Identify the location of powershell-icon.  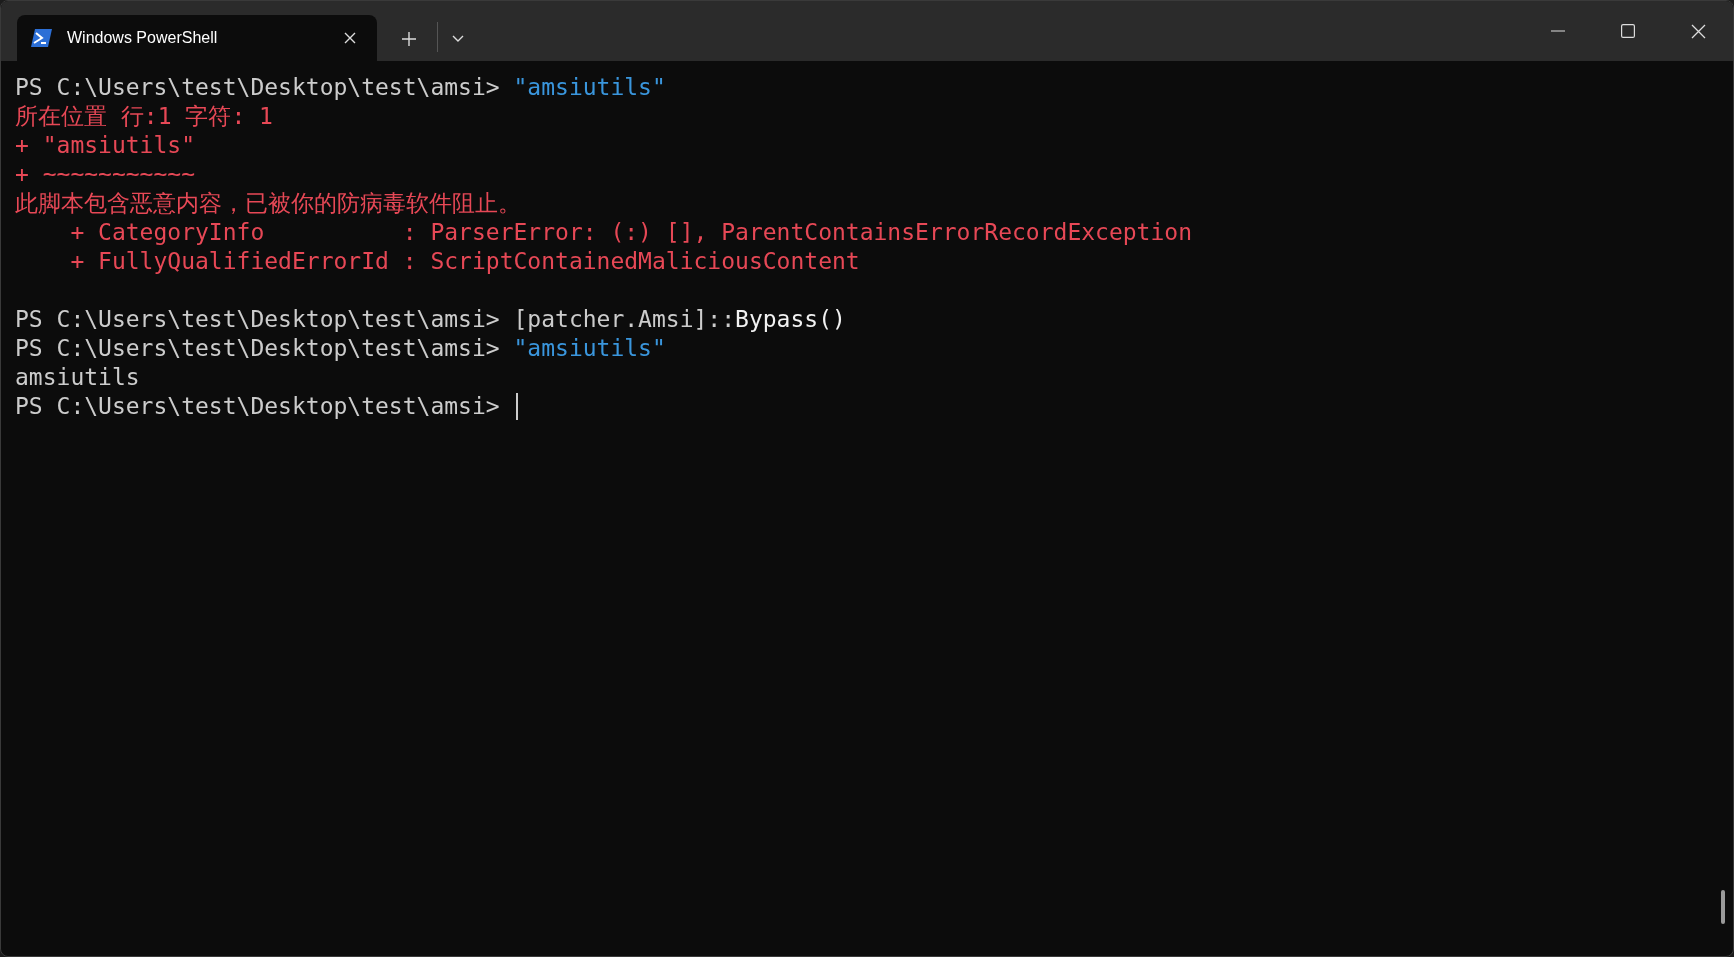
(42, 38).